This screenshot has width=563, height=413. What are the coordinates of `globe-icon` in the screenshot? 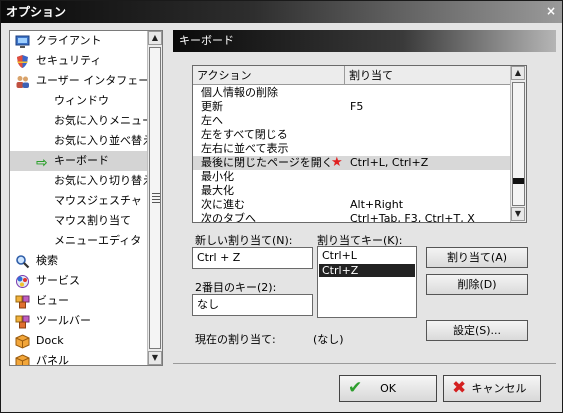 It's located at (22, 281).